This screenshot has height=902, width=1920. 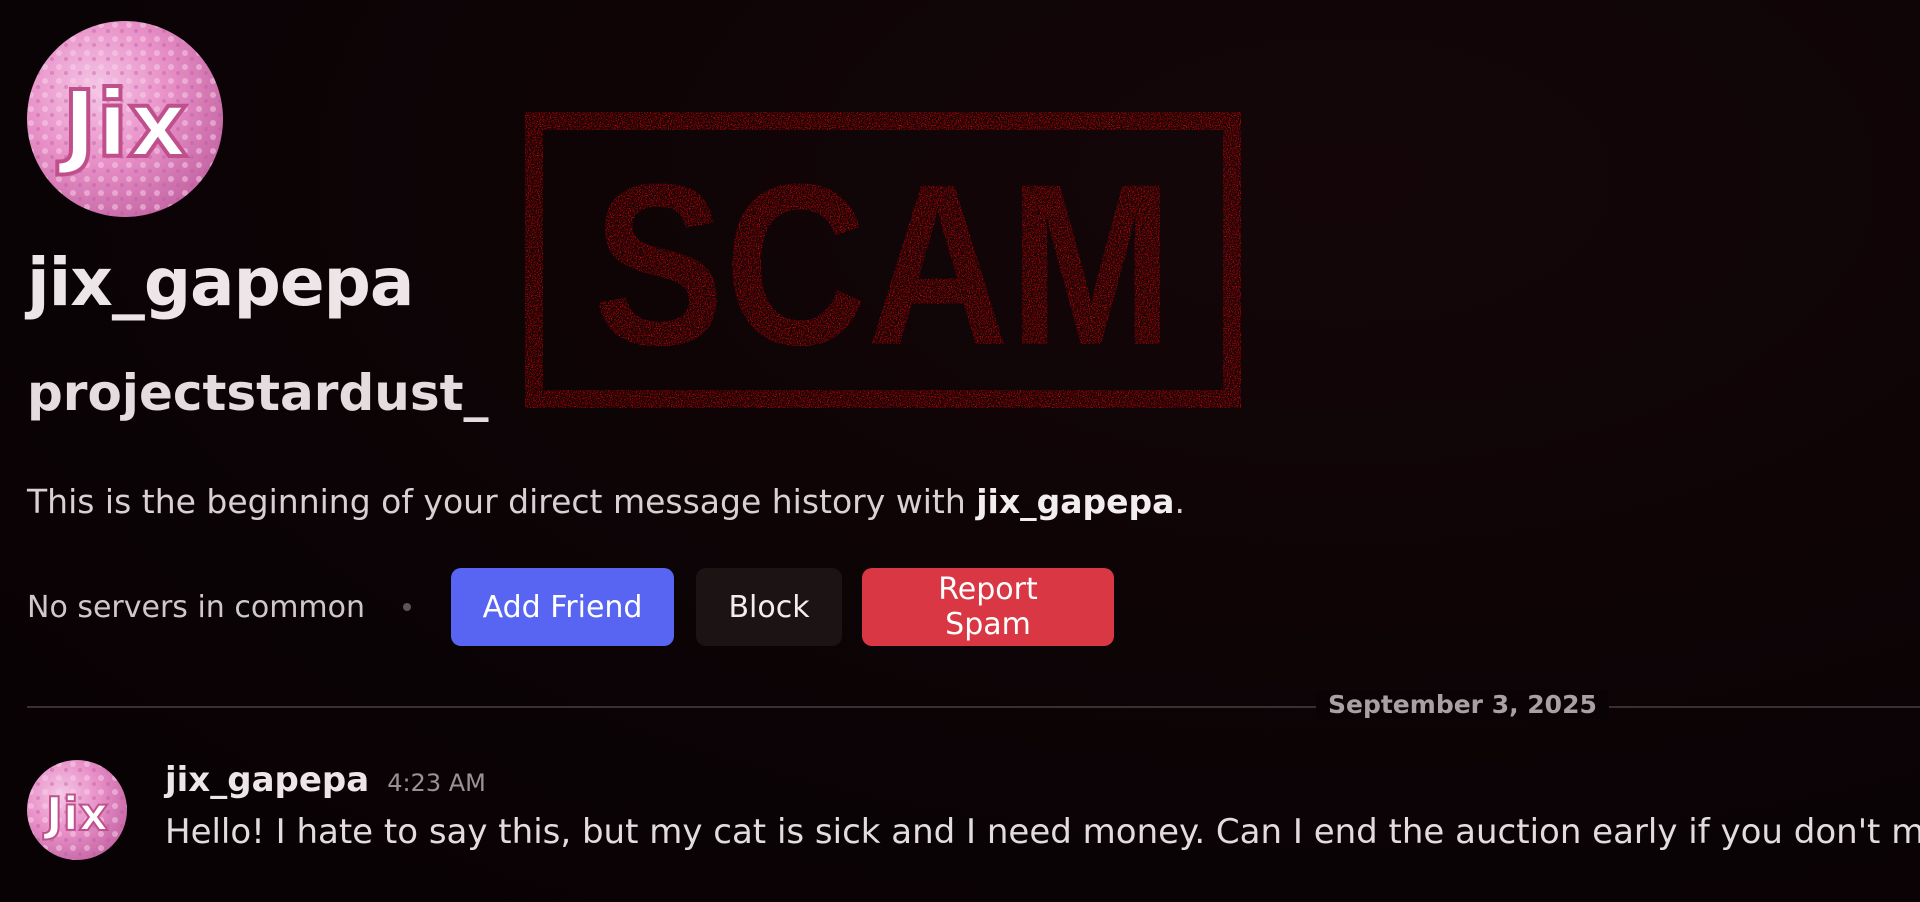 What do you see at coordinates (267, 780) in the screenshot?
I see `message-author: jix_gapepa` at bounding box center [267, 780].